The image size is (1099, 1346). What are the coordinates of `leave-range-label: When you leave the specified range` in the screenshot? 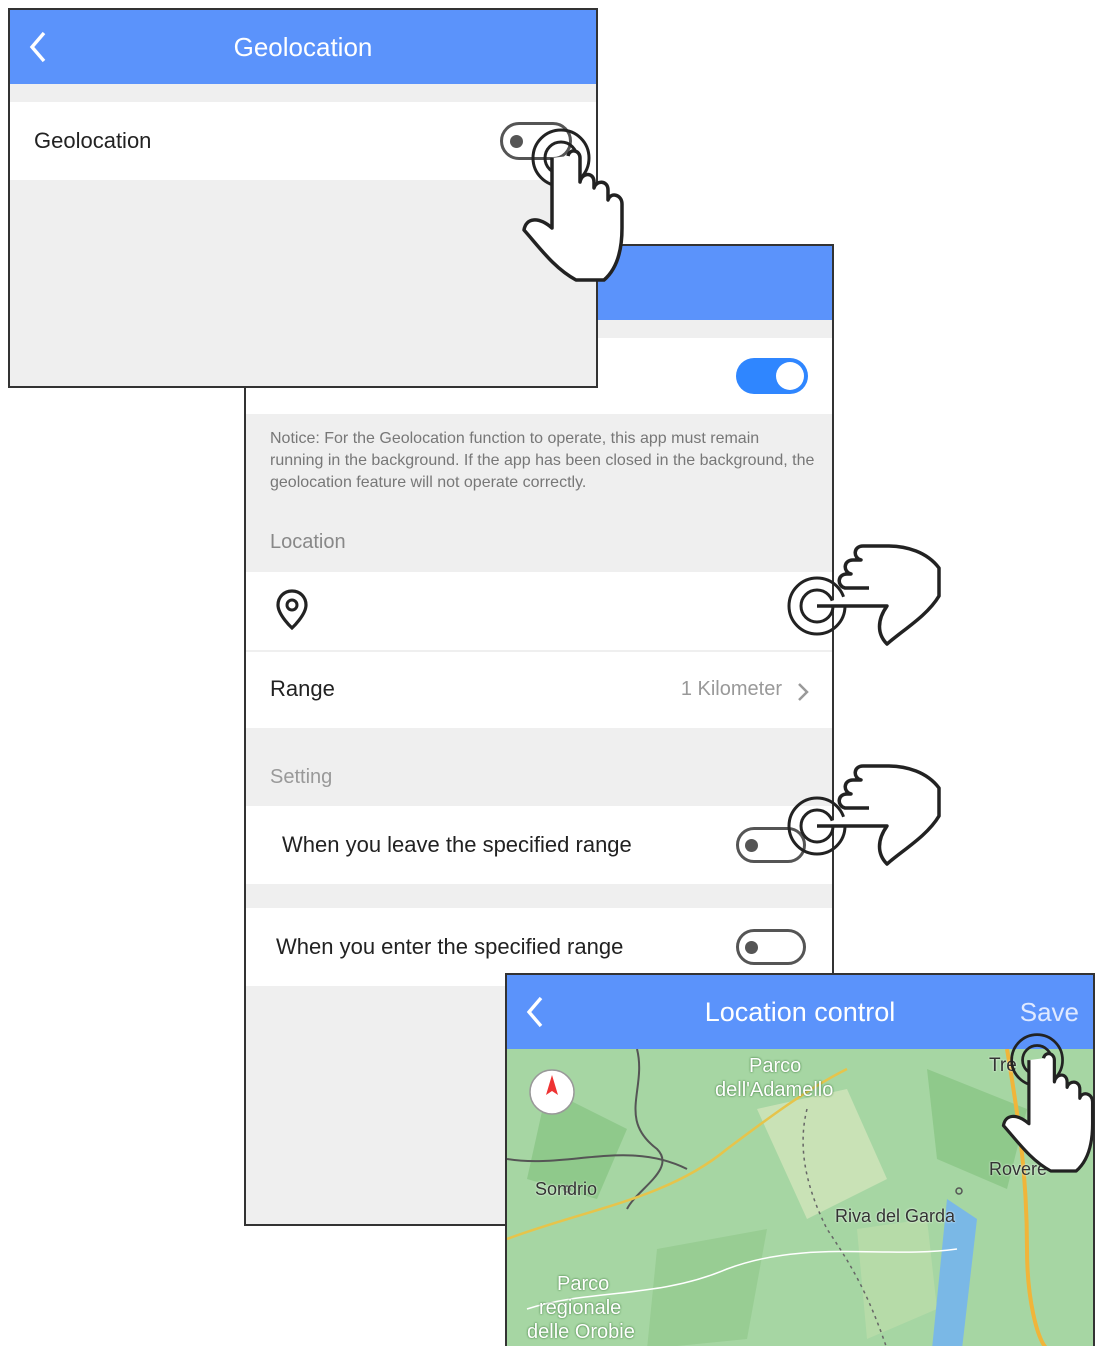 It's located at (457, 844).